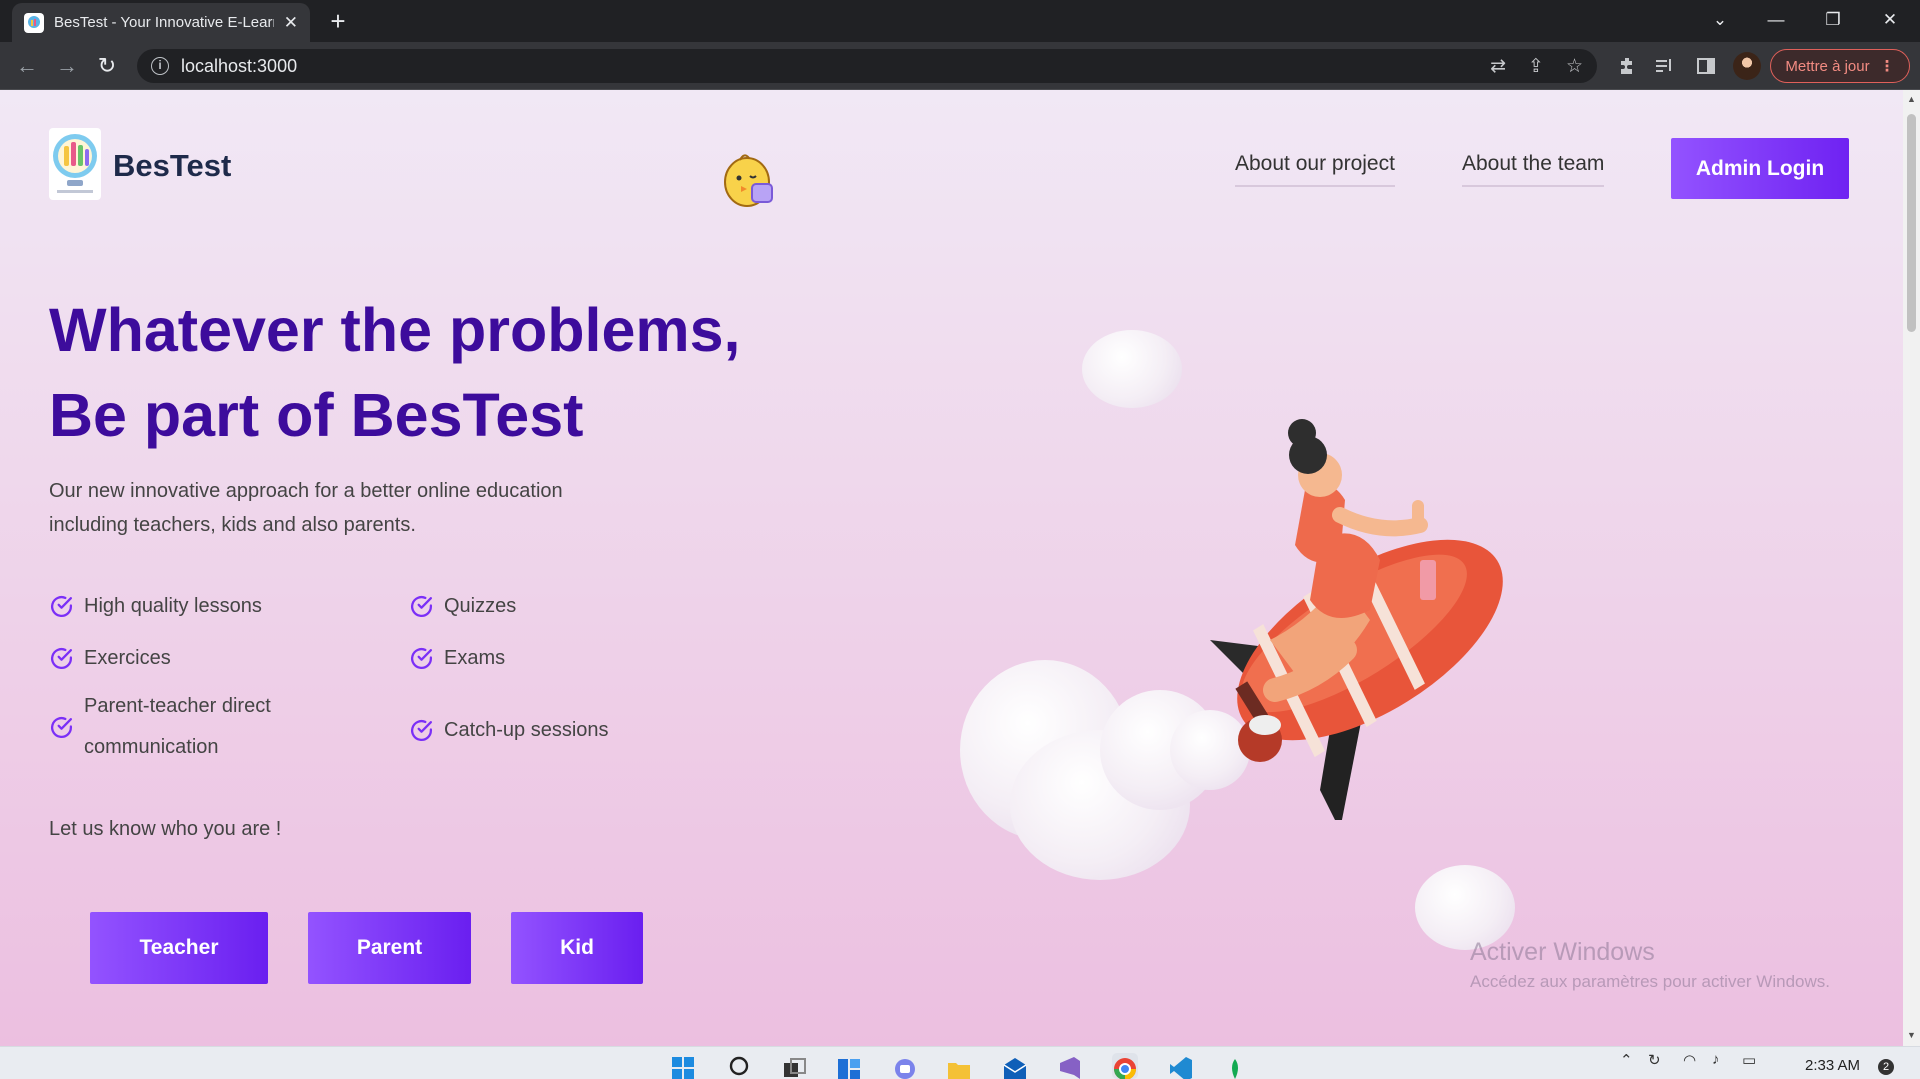 The image size is (1920, 1079). Describe the element at coordinates (867, 66) in the screenshot. I see `address-bar: i localhost:3000 ⇄ ⇪ ☆` at that location.